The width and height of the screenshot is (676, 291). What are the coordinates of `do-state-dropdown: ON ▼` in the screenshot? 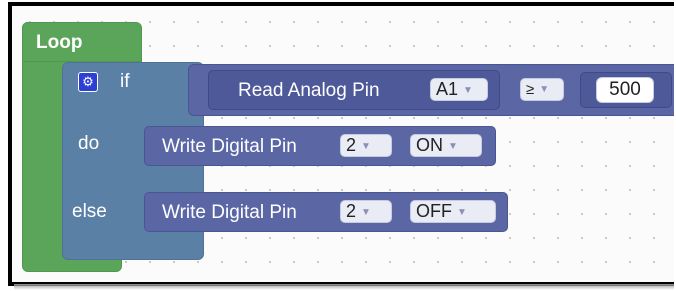 It's located at (446, 145).